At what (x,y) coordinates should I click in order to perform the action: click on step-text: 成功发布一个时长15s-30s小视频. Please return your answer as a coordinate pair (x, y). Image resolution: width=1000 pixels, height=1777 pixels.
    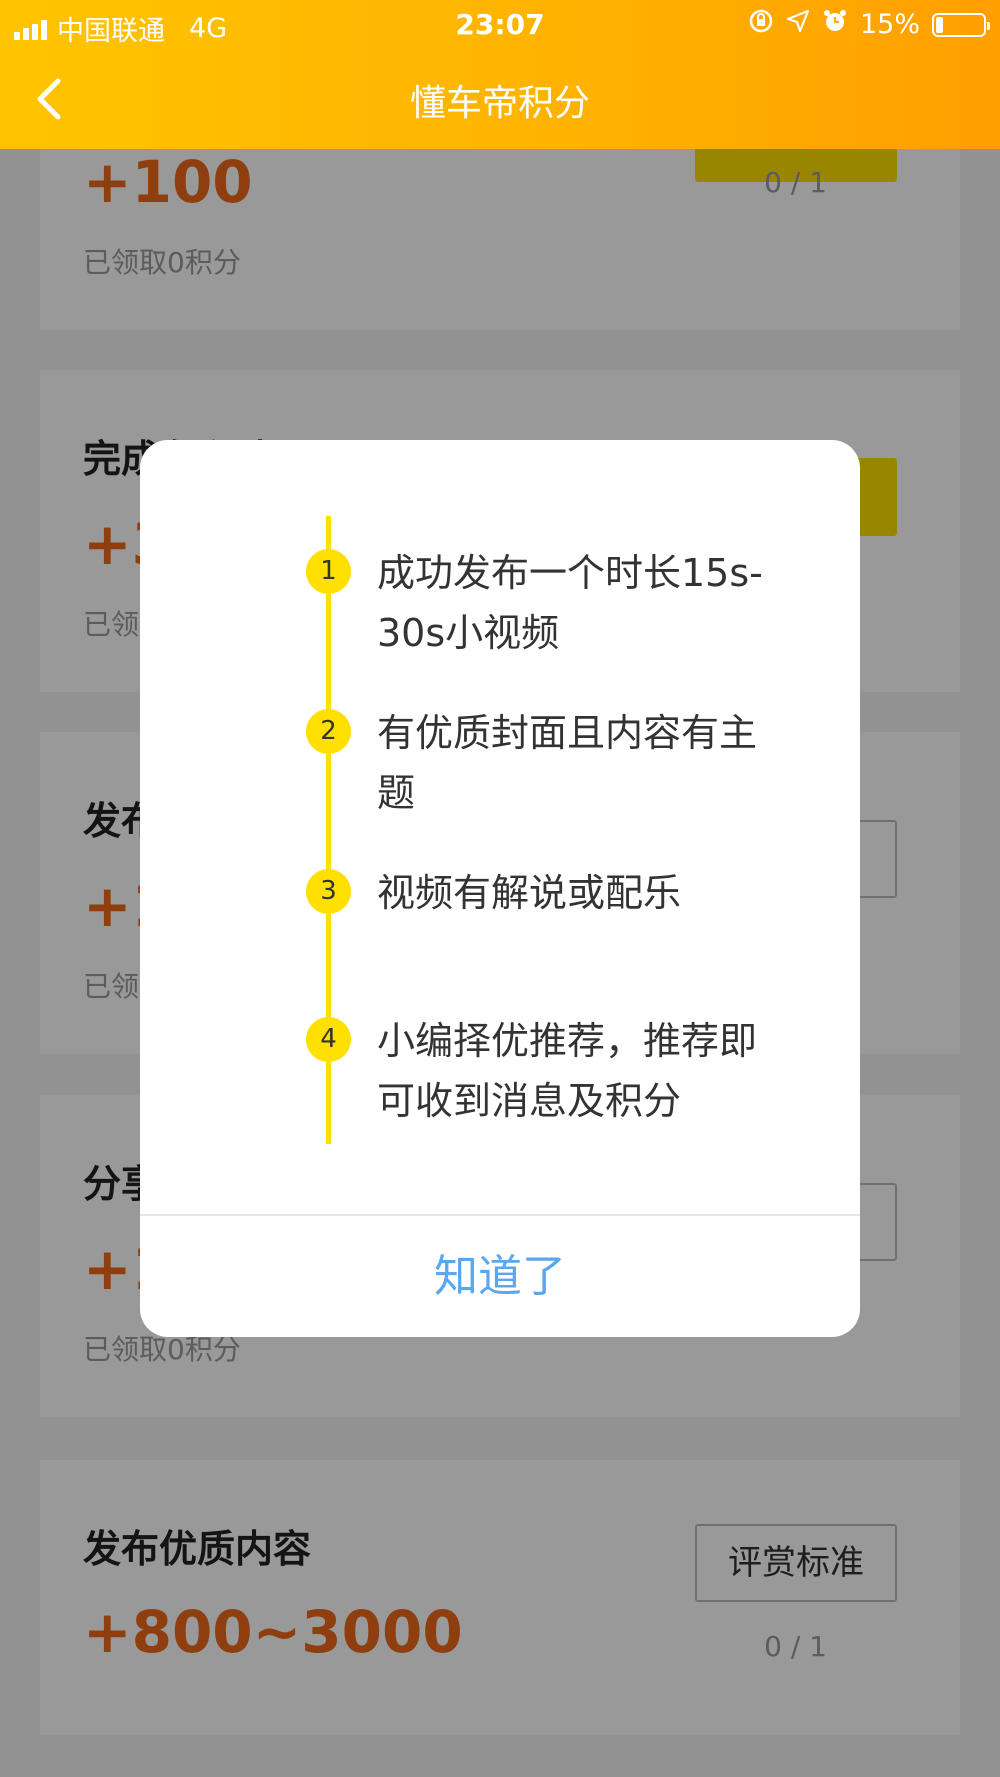
    Looking at the image, I should click on (570, 603).